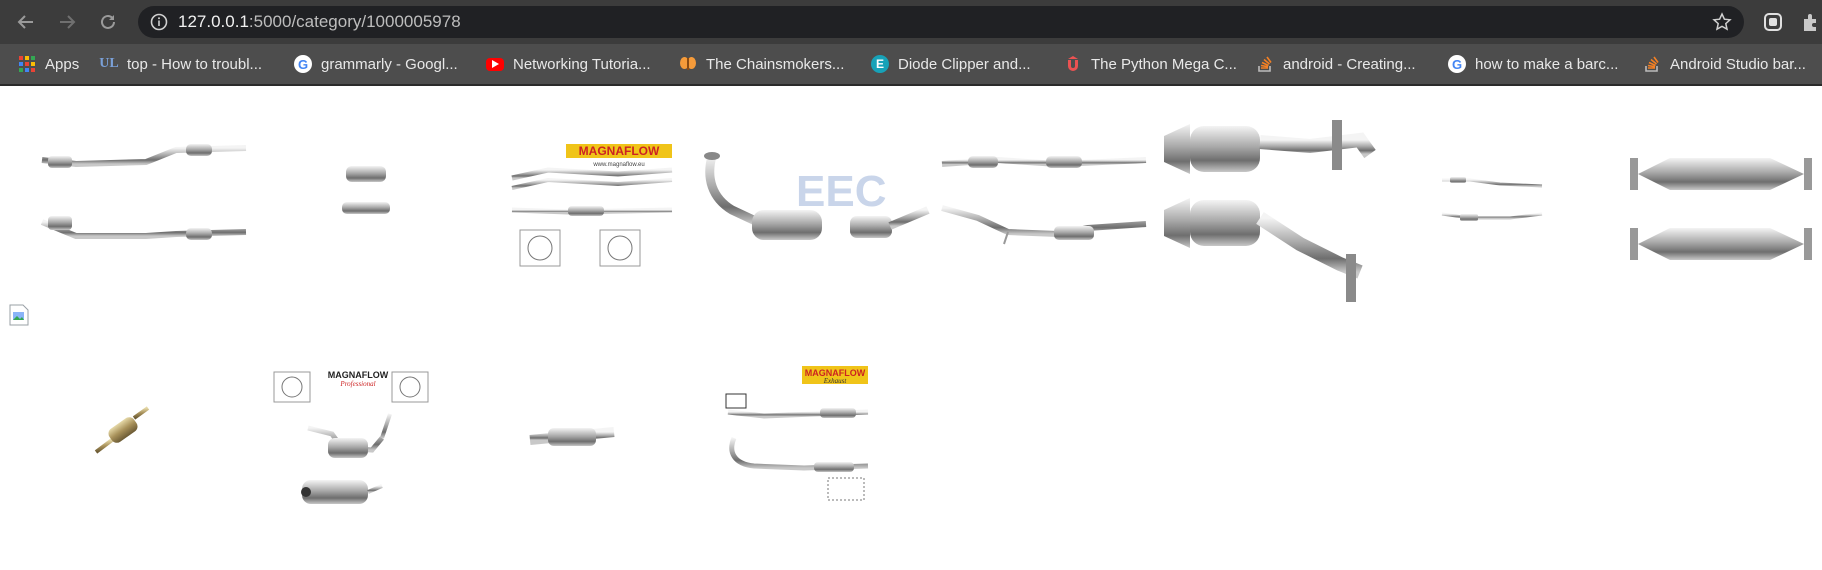 The height and width of the screenshot is (570, 1822). I want to click on brand-site-text: Exhaust, so click(835, 381).